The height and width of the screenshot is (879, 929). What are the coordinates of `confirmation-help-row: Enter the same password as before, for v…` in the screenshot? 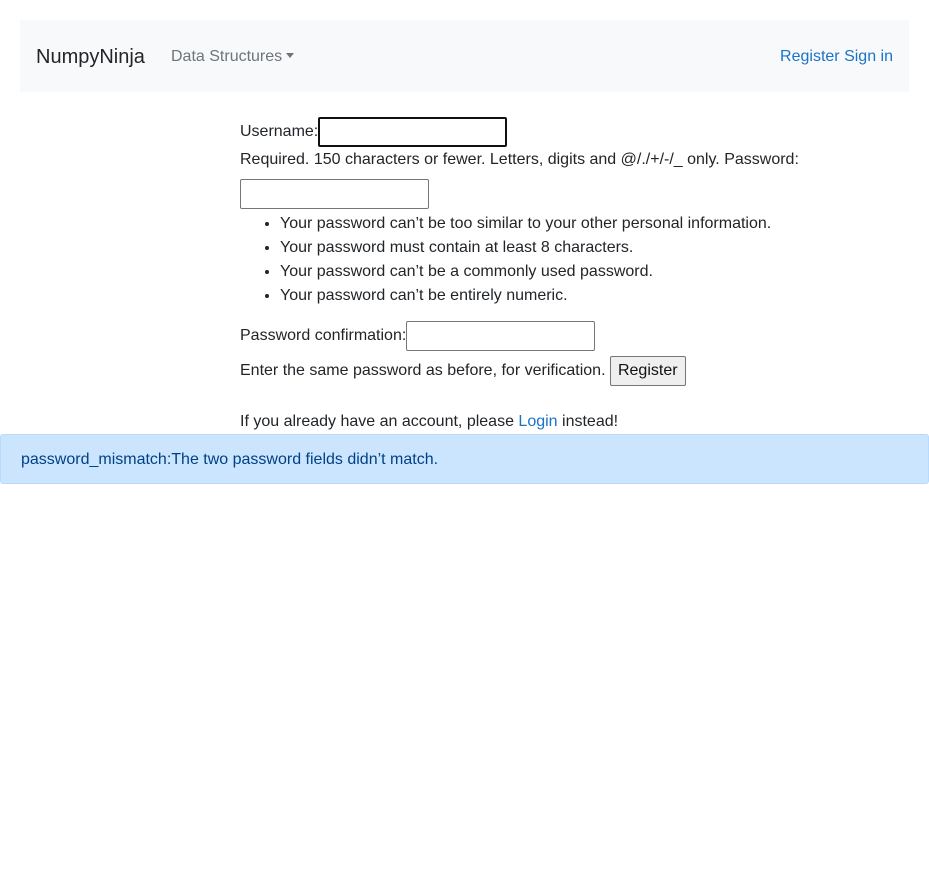 It's located at (463, 371).